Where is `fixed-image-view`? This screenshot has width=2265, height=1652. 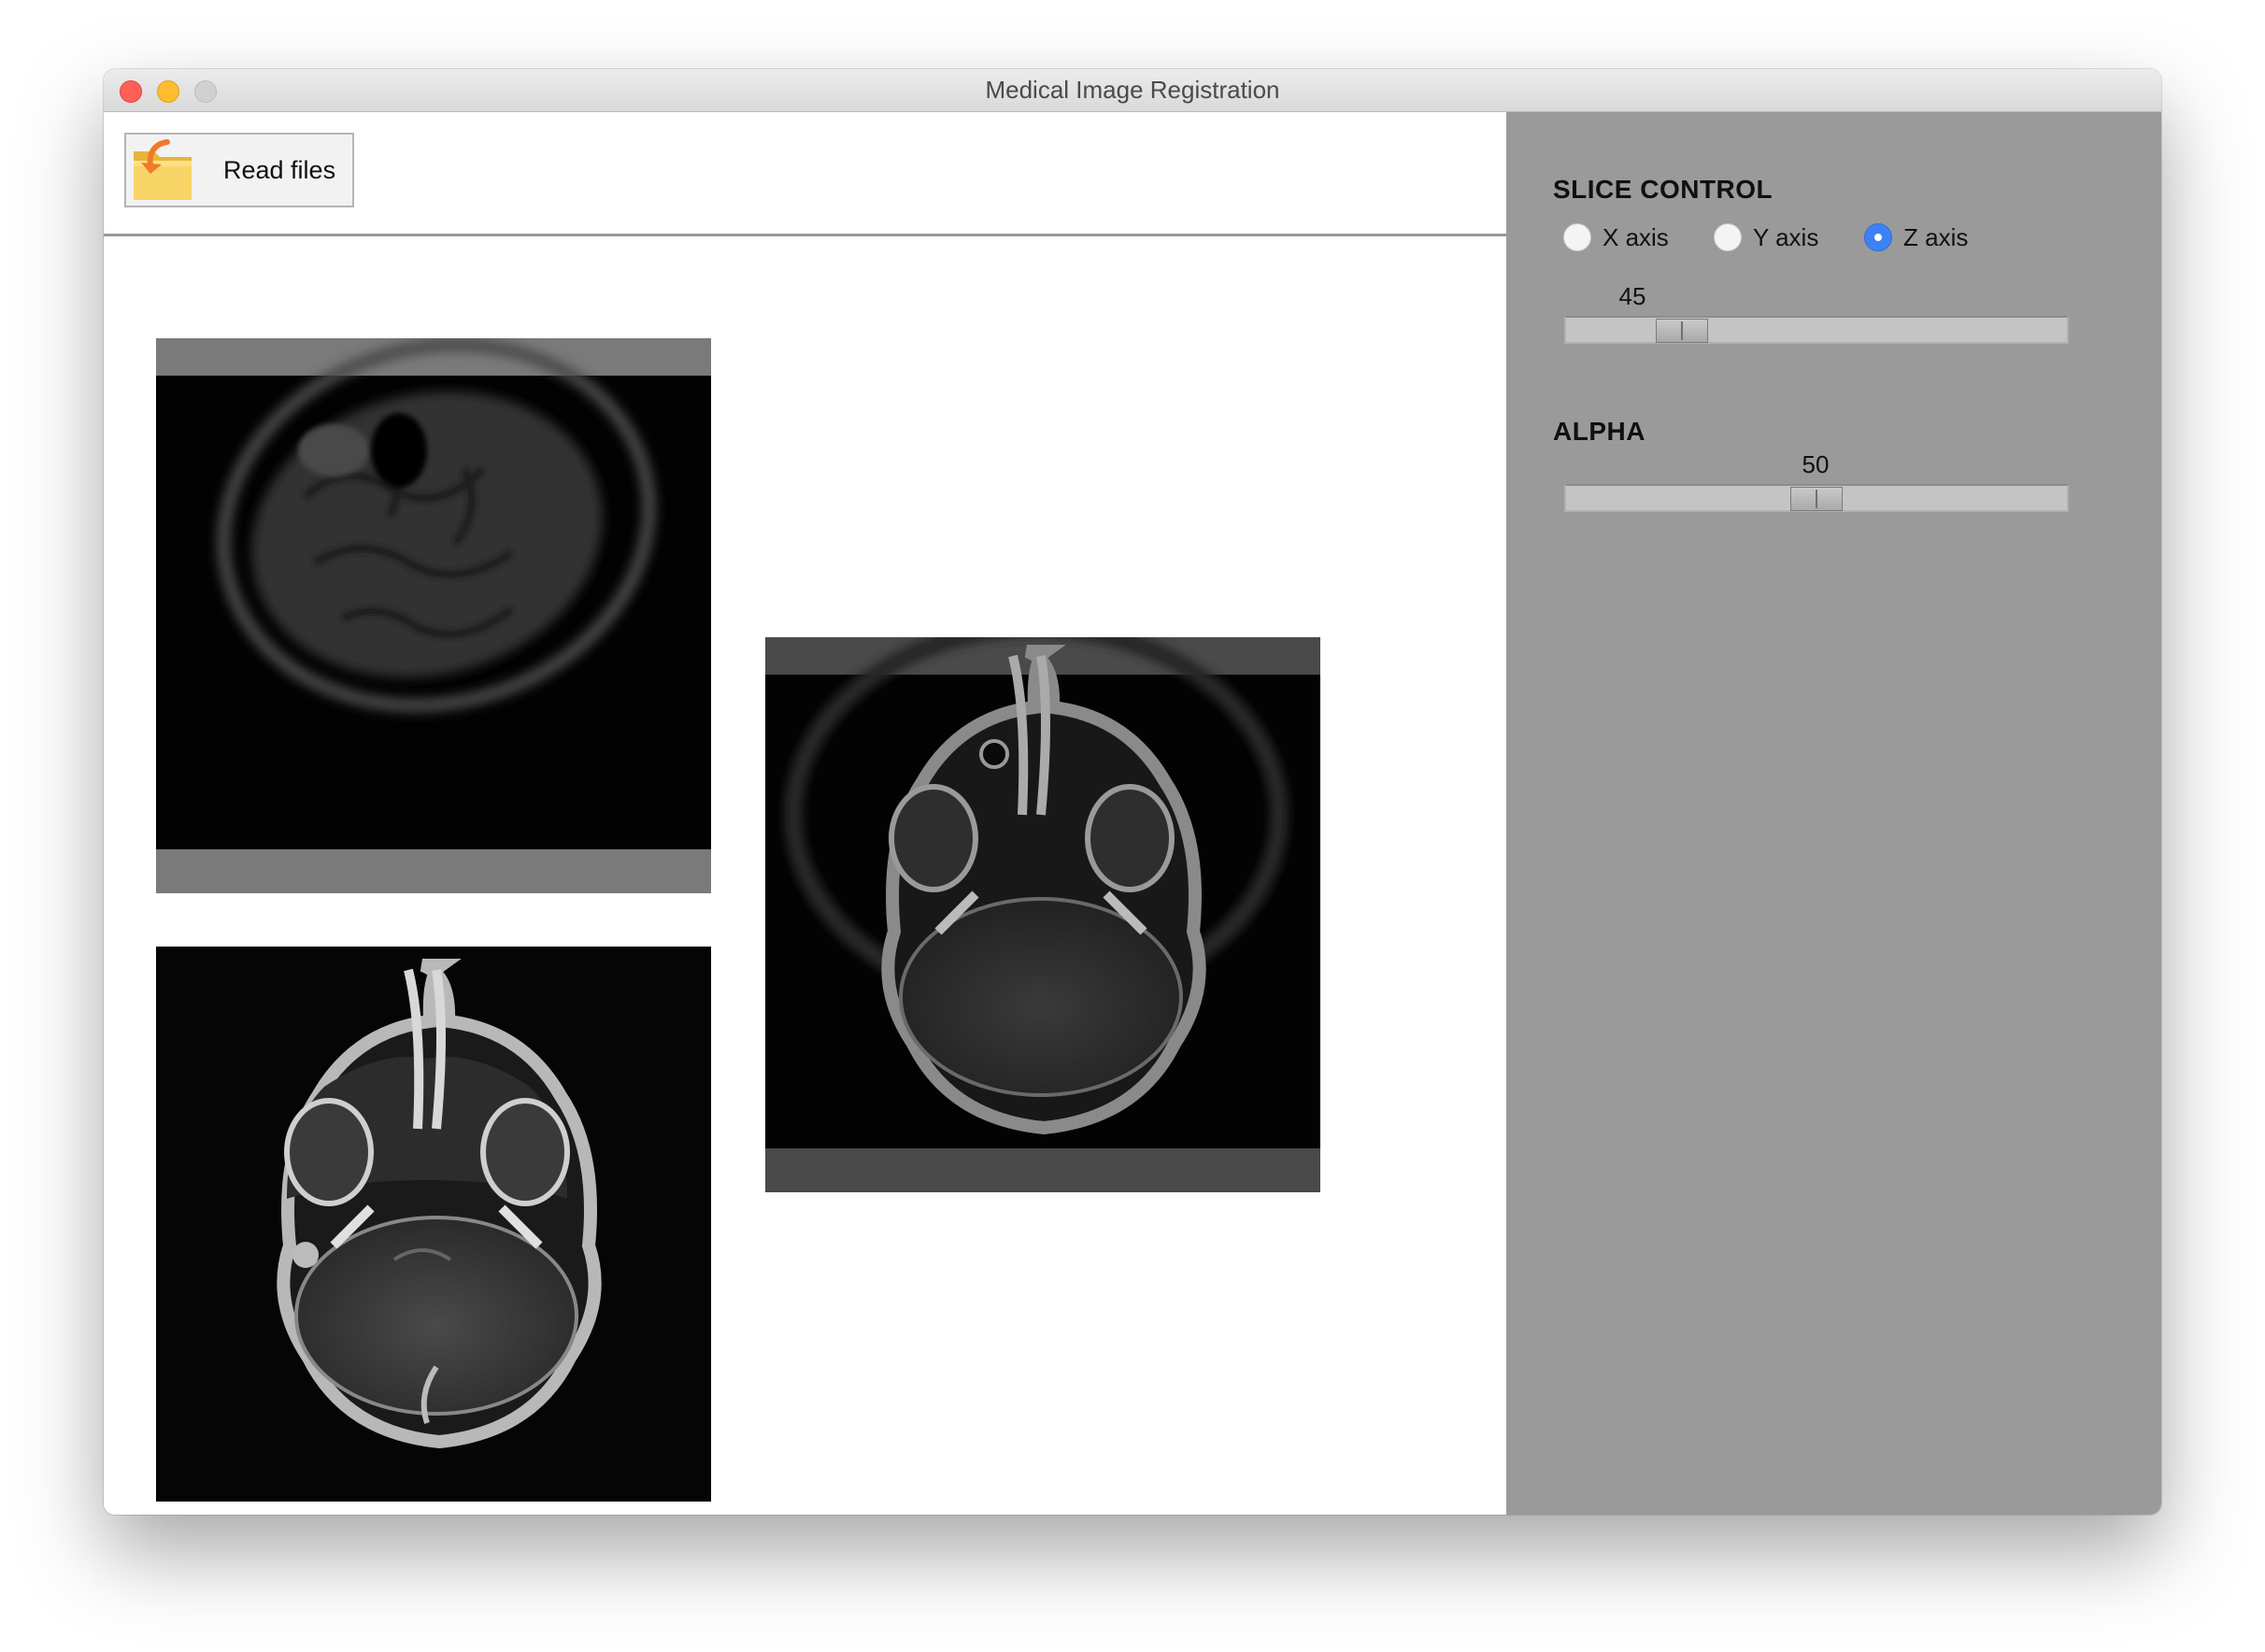 fixed-image-view is located at coordinates (434, 1225).